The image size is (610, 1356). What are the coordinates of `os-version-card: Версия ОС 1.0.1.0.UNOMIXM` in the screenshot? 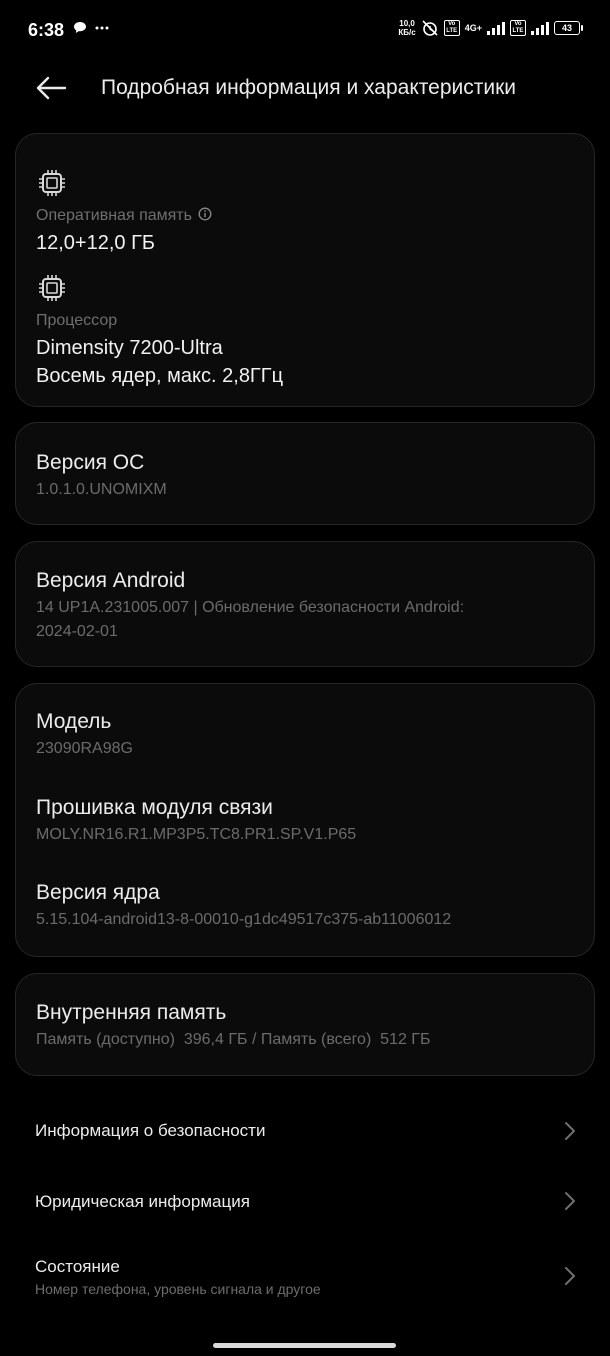 It's located at (305, 473).